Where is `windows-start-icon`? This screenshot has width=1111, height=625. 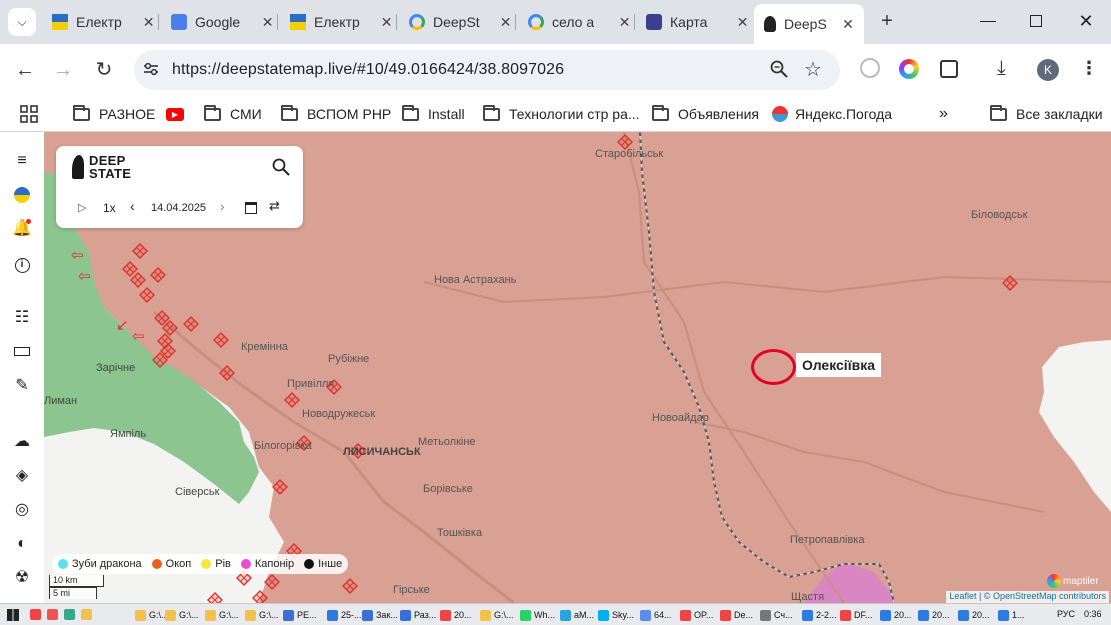
windows-start-icon is located at coordinates (13, 615).